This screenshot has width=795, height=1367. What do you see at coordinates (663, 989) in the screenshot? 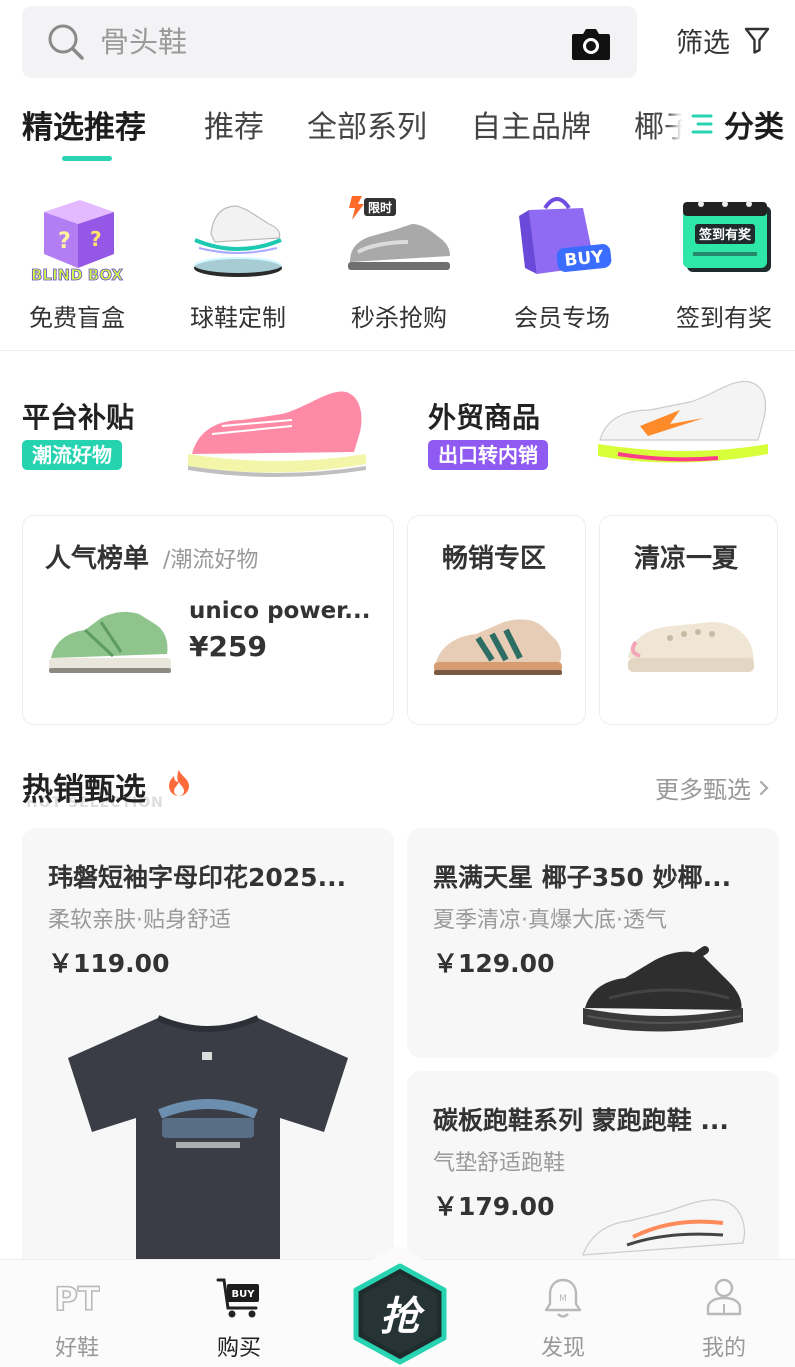
I see `black-sneaker-image` at bounding box center [663, 989].